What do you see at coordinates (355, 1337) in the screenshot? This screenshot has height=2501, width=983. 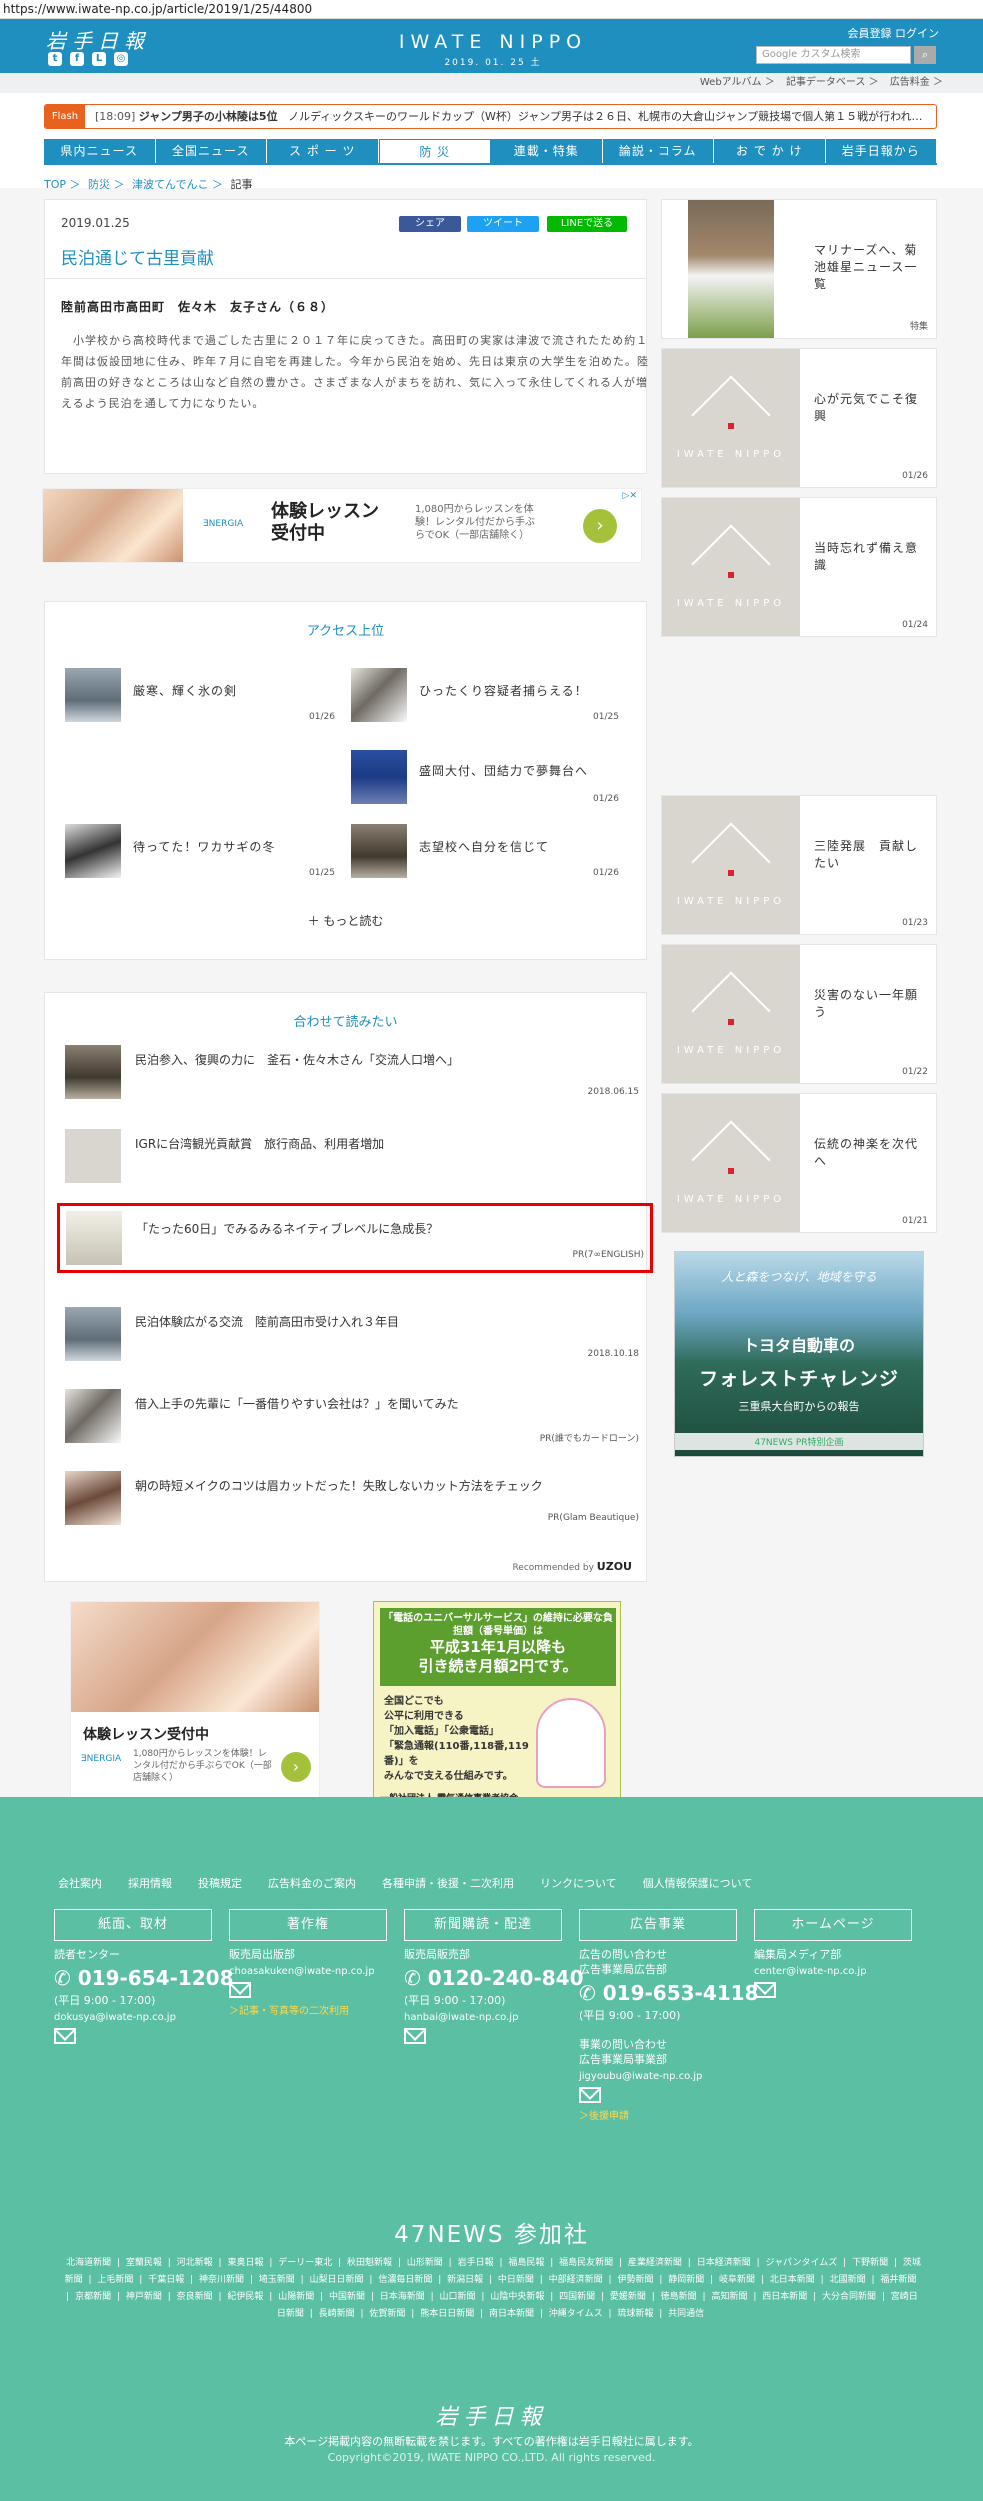 I see `list-item: 民泊体験広がる交流 陸前高田市受け入れ３年目 2018.10.18` at bounding box center [355, 1337].